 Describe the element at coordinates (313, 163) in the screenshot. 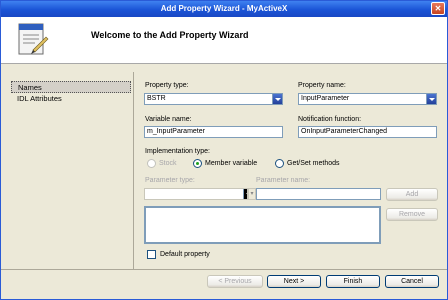

I see `get-set-methods-radio-label: Get/Set methods` at that location.